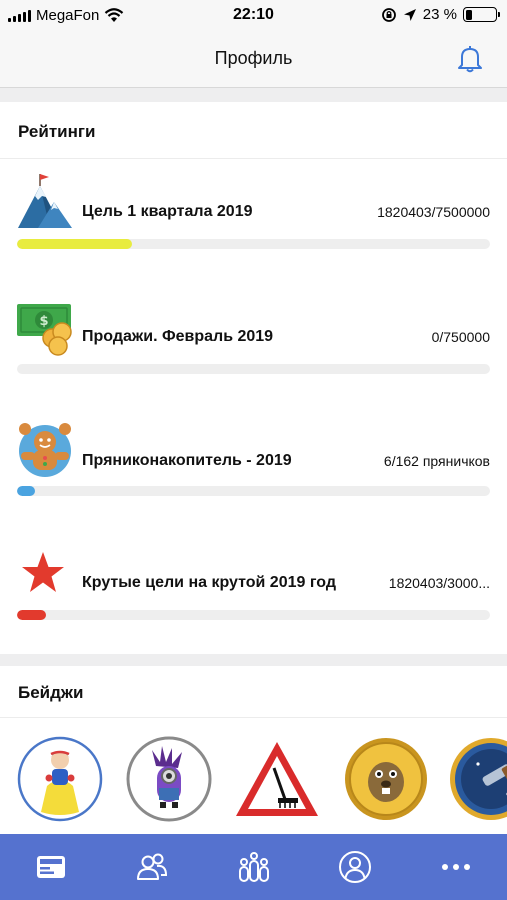 Image resolution: width=507 pixels, height=900 pixels. I want to click on rating-value: 6/162 пряничков, so click(436, 461).